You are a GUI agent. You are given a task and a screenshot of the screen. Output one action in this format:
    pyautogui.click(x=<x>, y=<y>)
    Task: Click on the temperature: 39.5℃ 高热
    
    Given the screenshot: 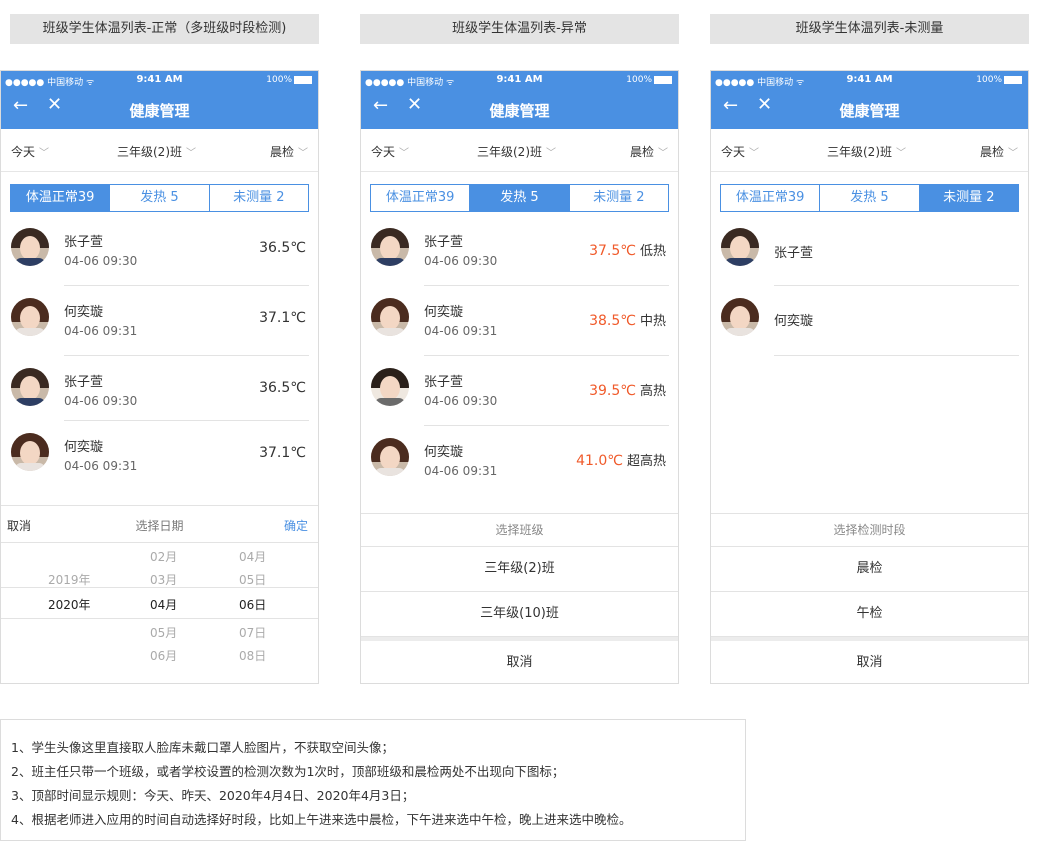 What is the action you would take?
    pyautogui.click(x=627, y=391)
    